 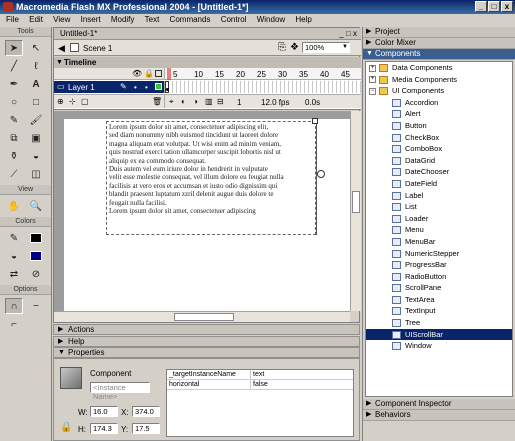 What do you see at coordinates (507, 6) in the screenshot?
I see `close-button: x` at bounding box center [507, 6].